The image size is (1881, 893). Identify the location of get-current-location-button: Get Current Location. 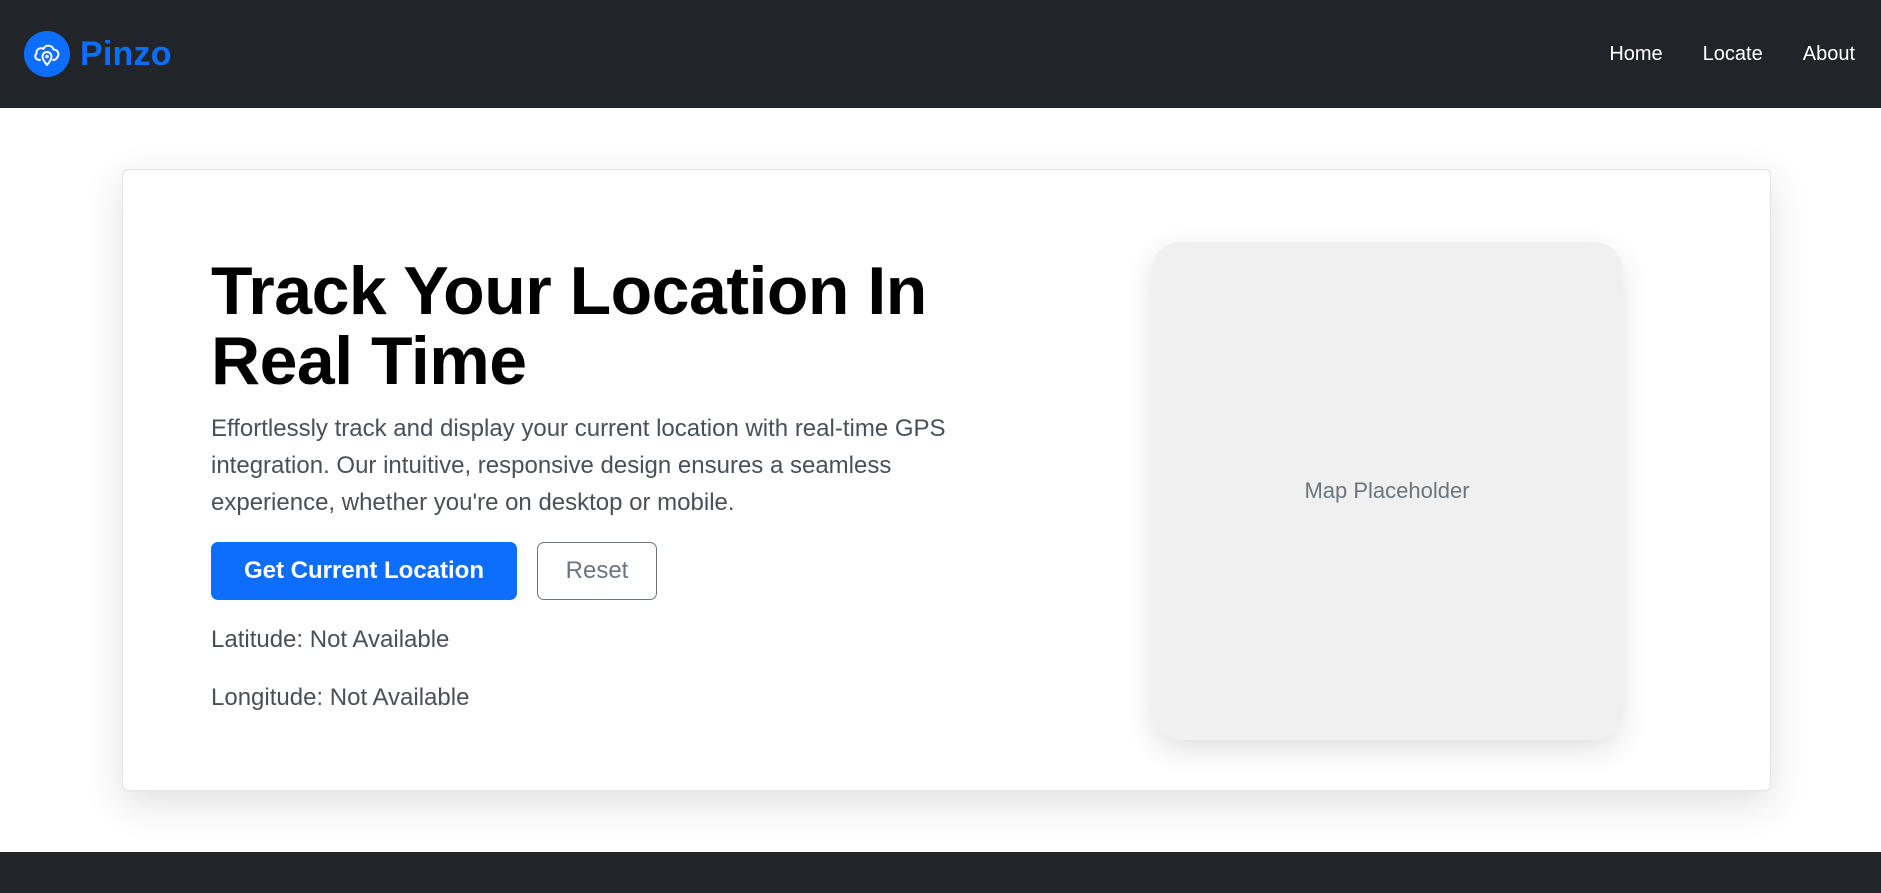
(364, 571).